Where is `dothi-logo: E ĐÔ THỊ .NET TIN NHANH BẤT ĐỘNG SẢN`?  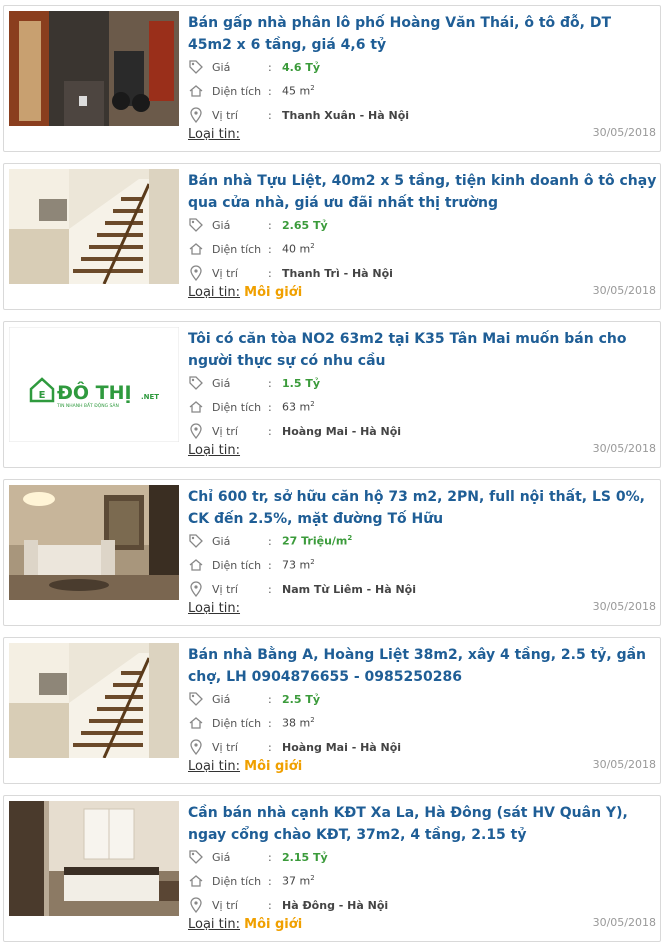
dothi-logo: E ĐÔ THỊ .NET TIN NHANH BẤT ĐỘNG SẢN is located at coordinates (94, 384).